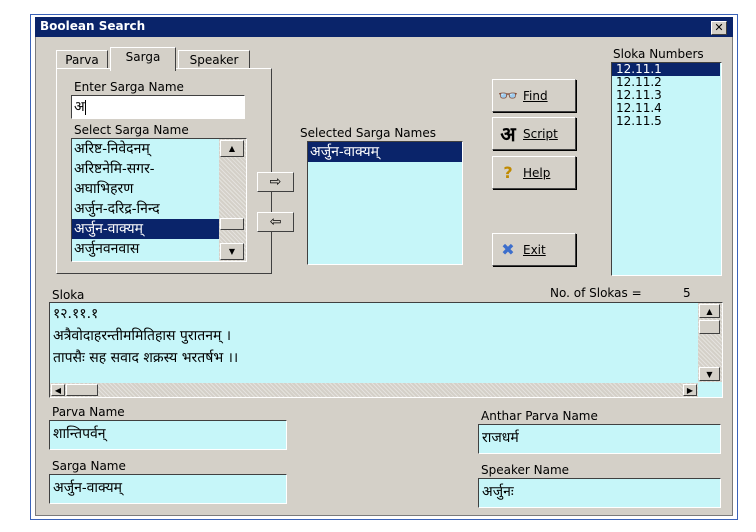 The image size is (756, 532). What do you see at coordinates (82, 60) in the screenshot?
I see `tab-parva: Parva` at bounding box center [82, 60].